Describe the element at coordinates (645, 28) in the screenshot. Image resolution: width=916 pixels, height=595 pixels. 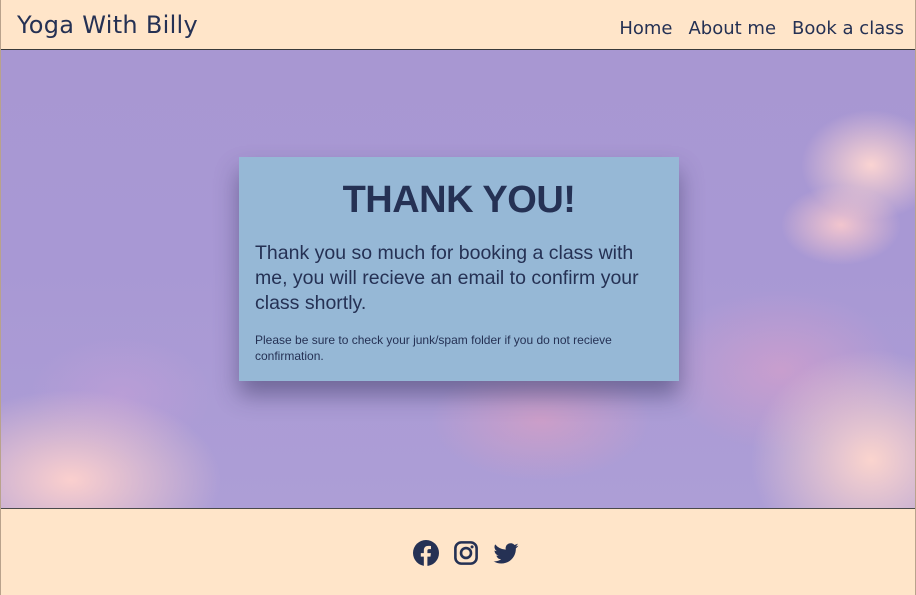
I see `nav-home: Home` at that location.